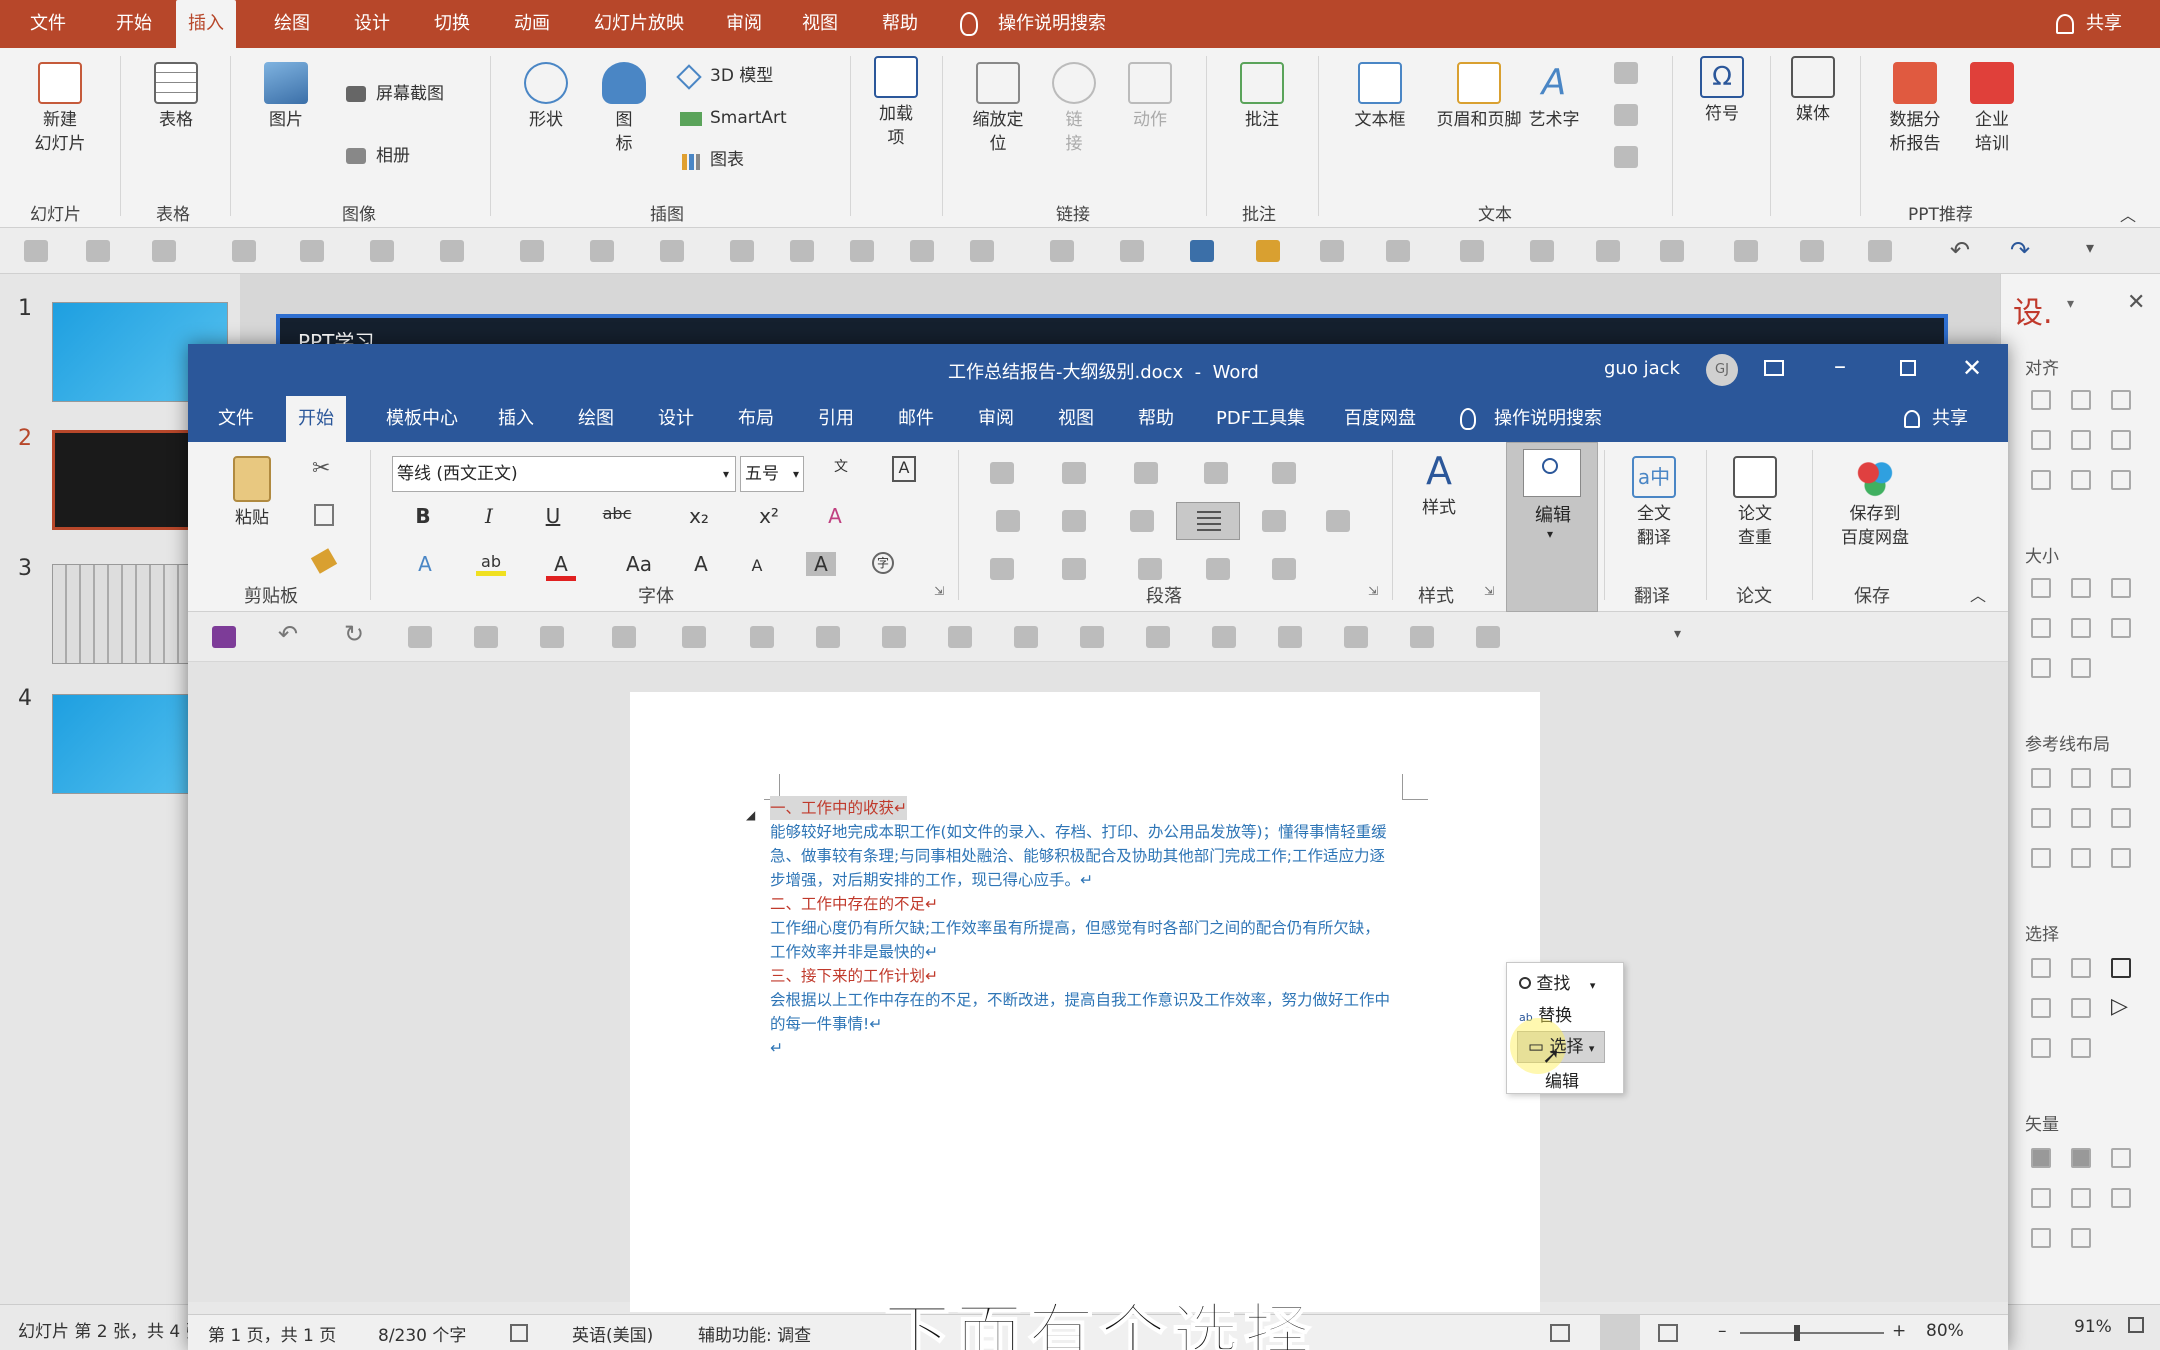 Image resolution: width=2160 pixels, height=1350 pixels. Describe the element at coordinates (676, 419) in the screenshot. I see `word-tab-design: 设计` at that location.